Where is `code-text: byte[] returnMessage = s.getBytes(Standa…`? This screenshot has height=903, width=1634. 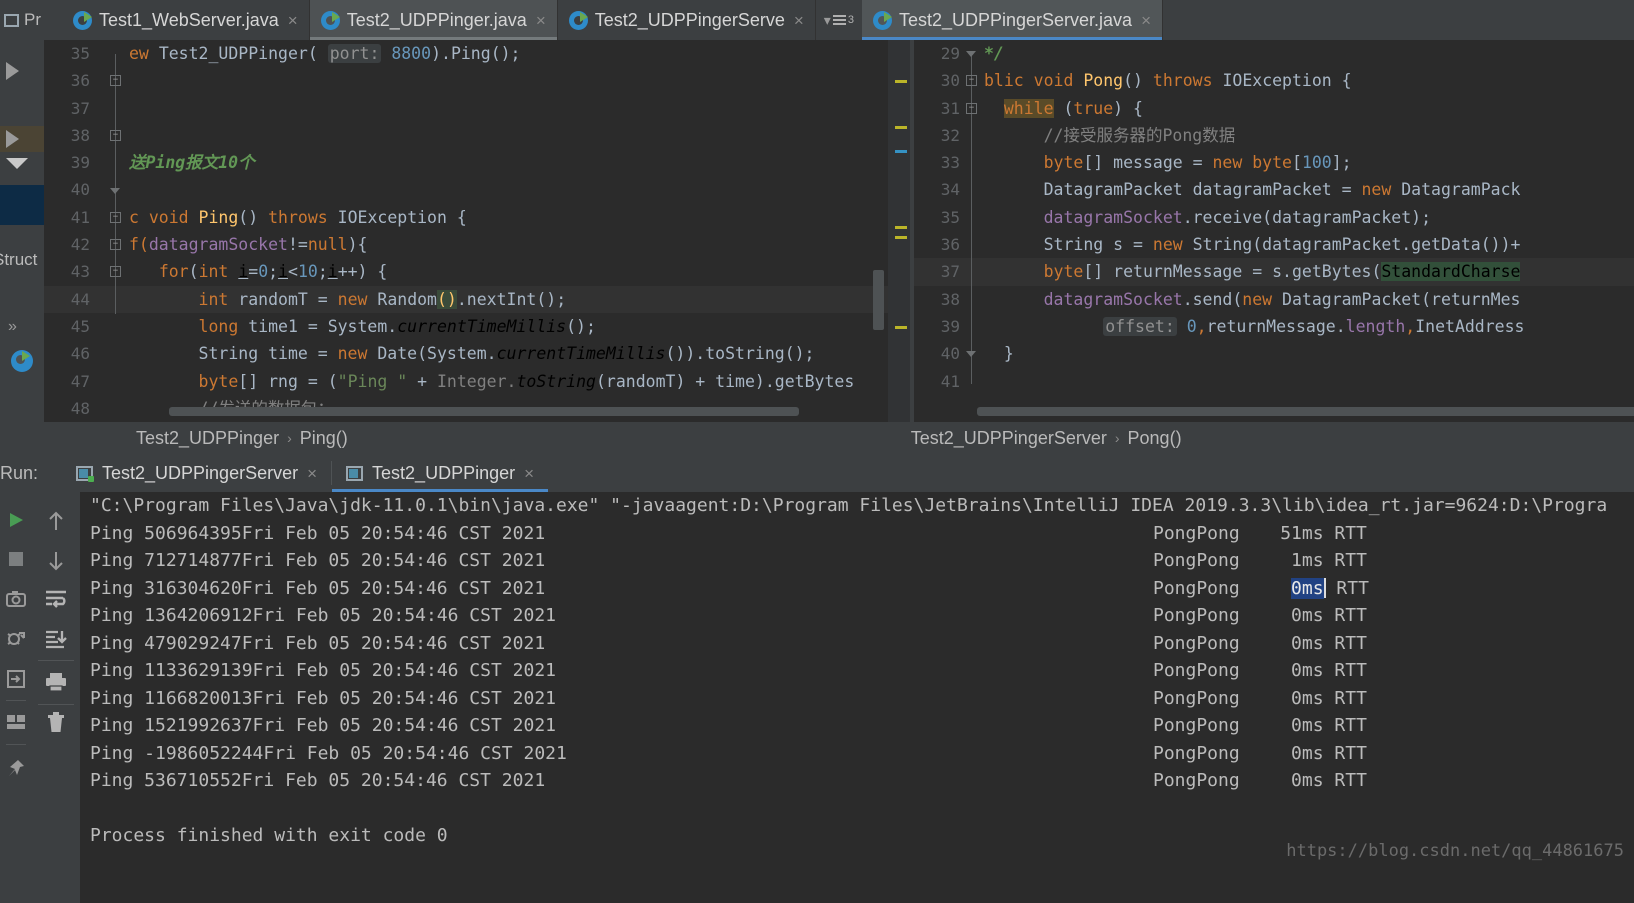
code-text: byte[] returnMessage = s.getBytes(Standa… is located at coordinates (1252, 271).